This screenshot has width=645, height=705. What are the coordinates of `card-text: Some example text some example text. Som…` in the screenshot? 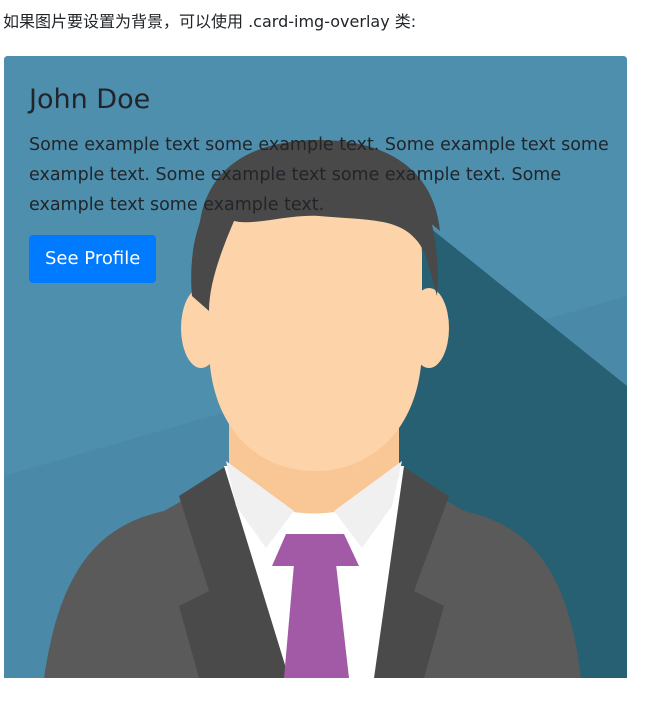 It's located at (319, 175).